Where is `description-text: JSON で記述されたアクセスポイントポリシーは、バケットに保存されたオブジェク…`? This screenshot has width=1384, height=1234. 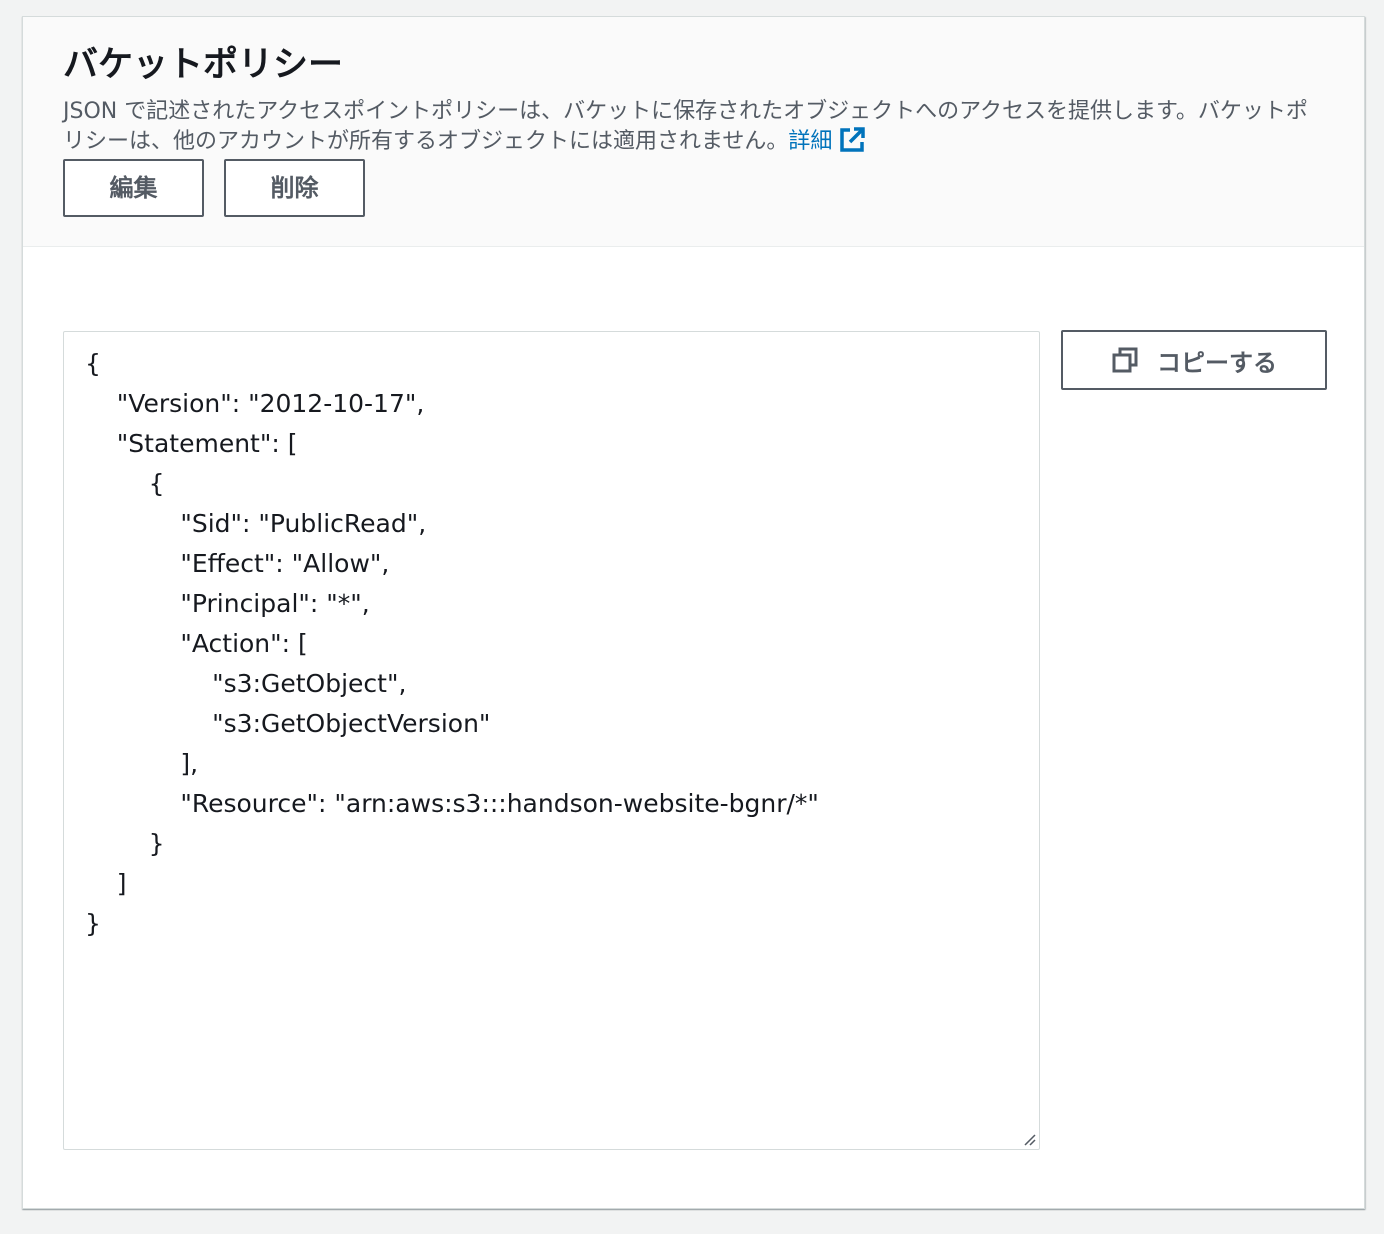 description-text: JSON で記述されたアクセスポイントポリシーは、バケットに保存されたオブジェク… is located at coordinates (685, 126).